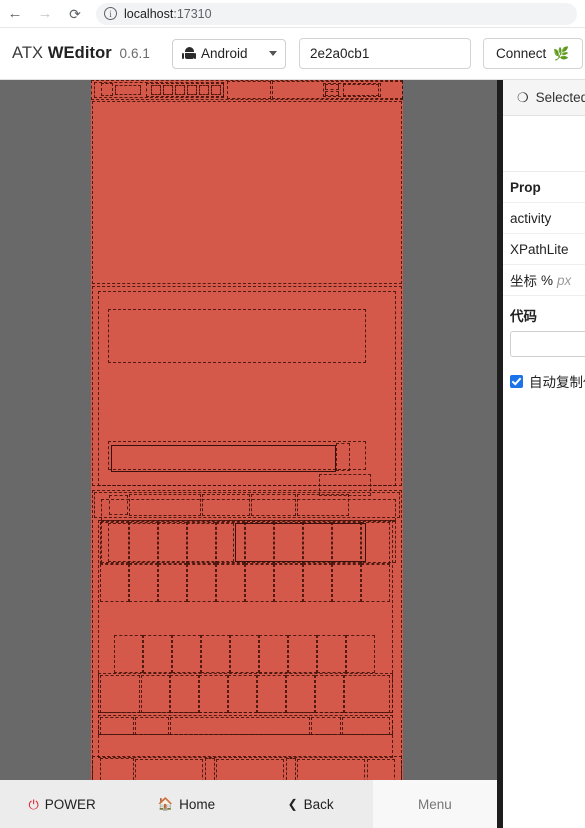 The image size is (585, 828). Describe the element at coordinates (117, 726) in the screenshot. I see `key-r5-sym` at that location.